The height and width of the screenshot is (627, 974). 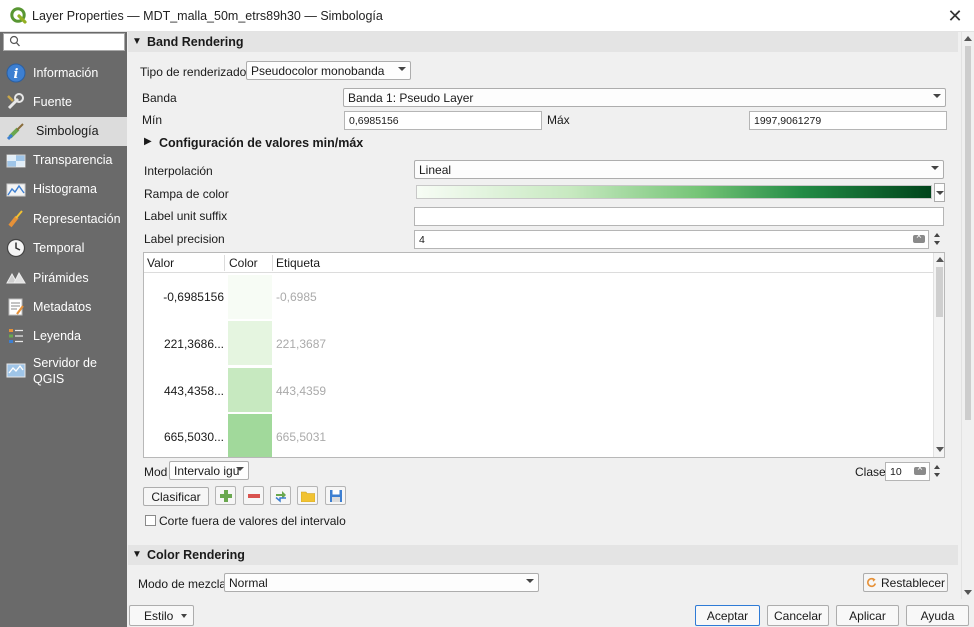 What do you see at coordinates (152, 120) in the screenshot?
I see `min-label: Mín` at bounding box center [152, 120].